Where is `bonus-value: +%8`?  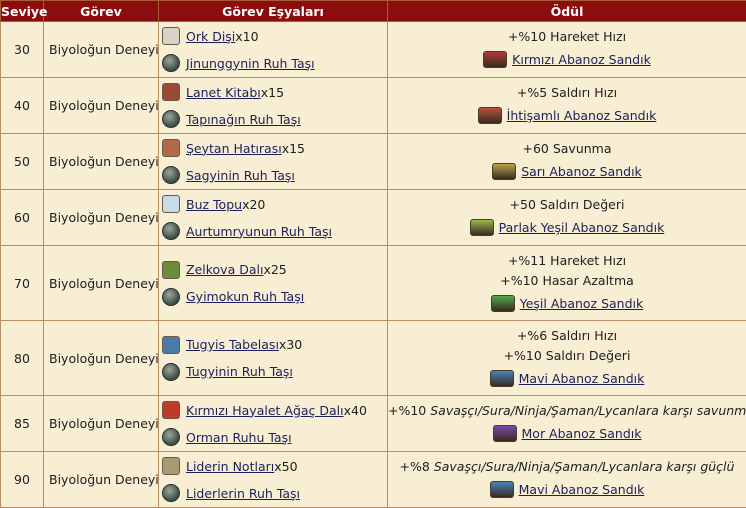 bonus-value: +%8 is located at coordinates (417, 466).